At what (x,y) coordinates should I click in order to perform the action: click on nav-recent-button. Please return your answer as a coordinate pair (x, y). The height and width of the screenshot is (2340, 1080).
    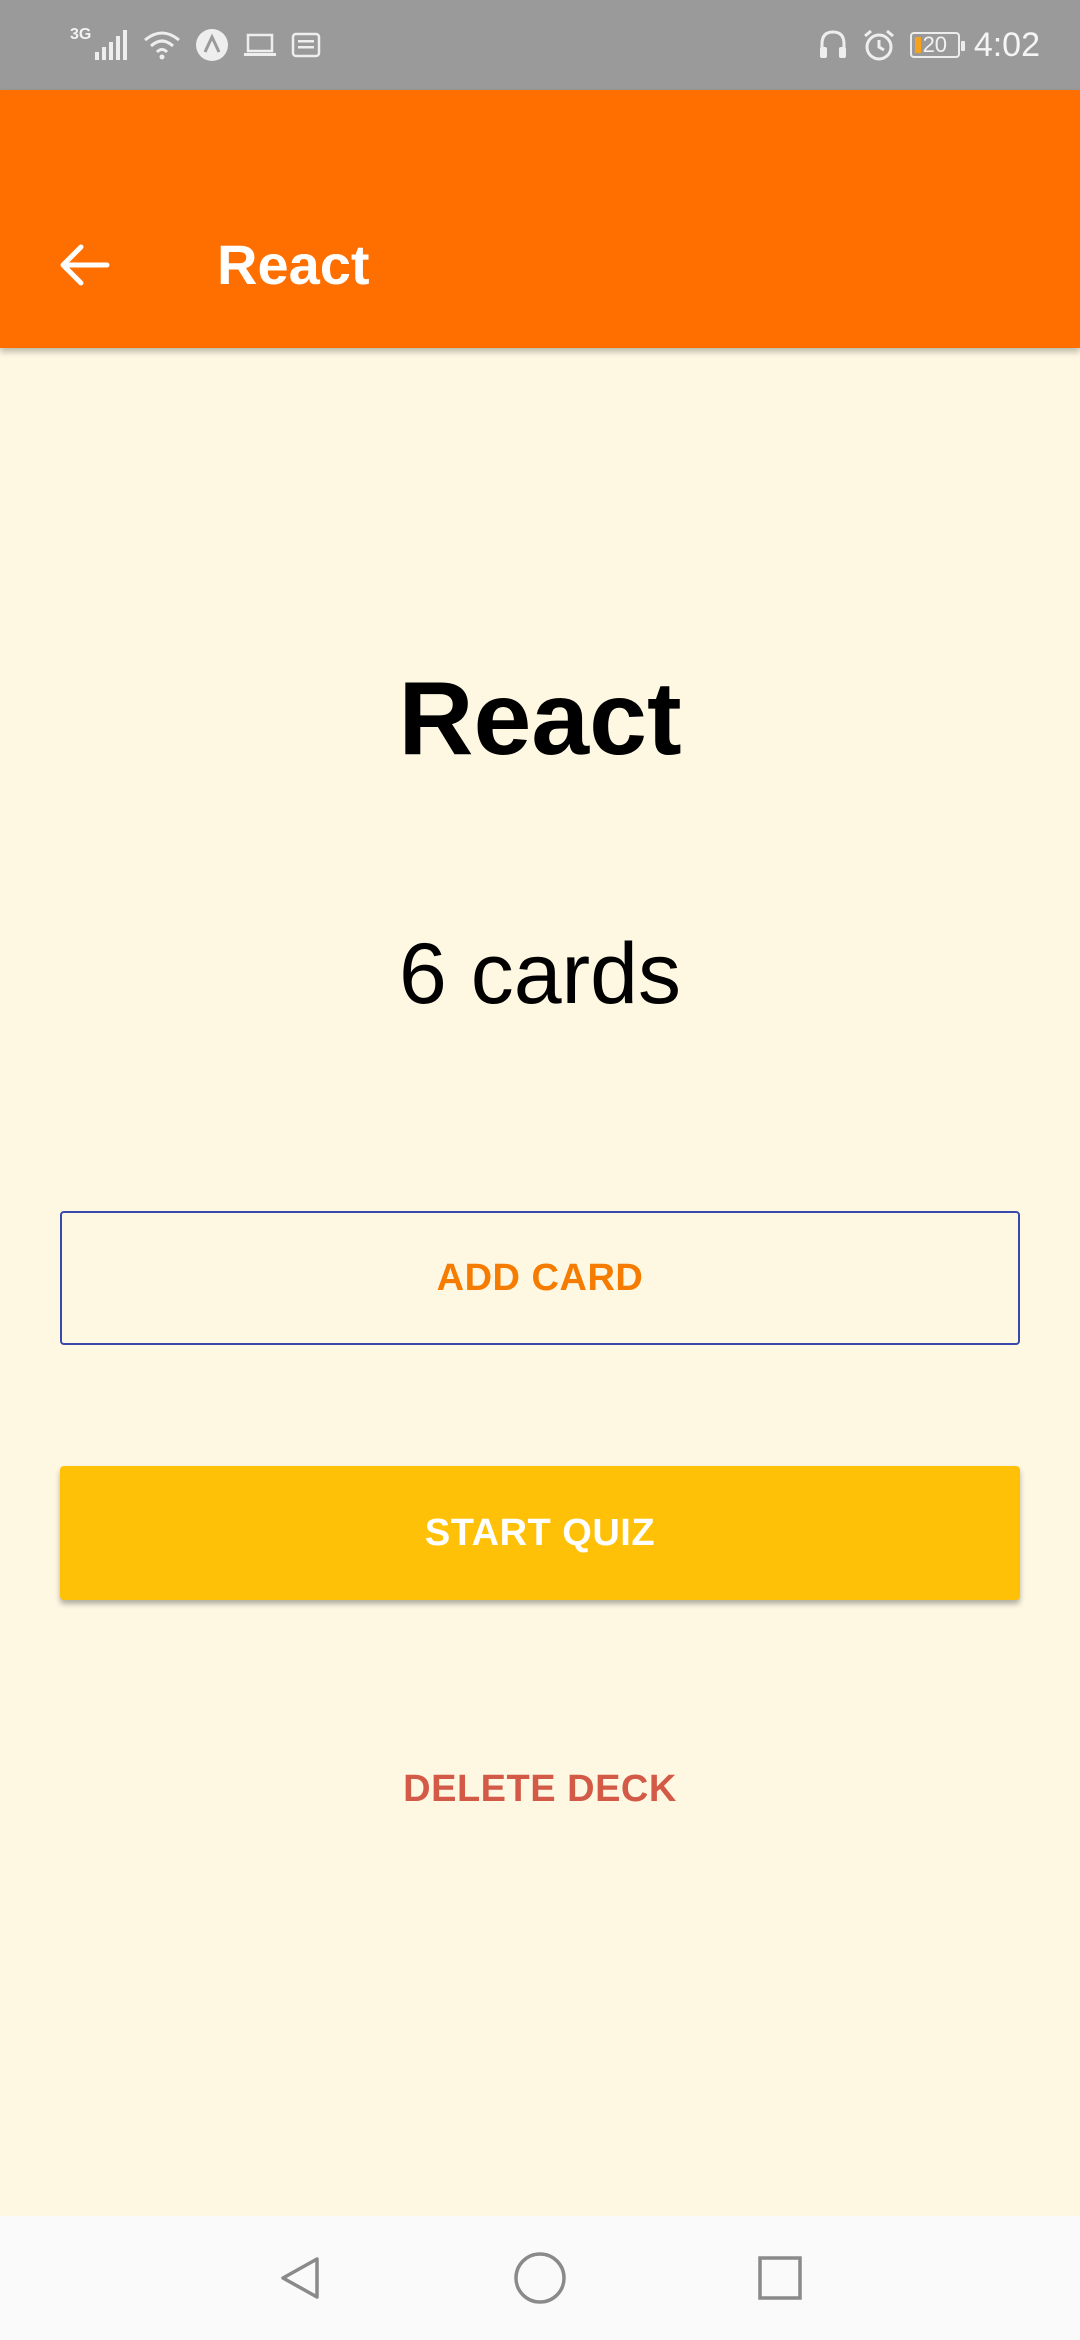
    Looking at the image, I should click on (780, 2278).